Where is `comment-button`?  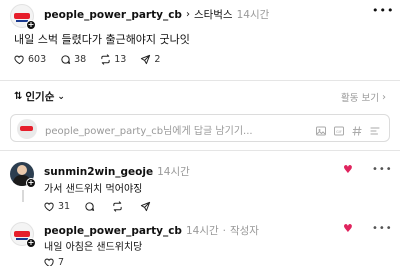
comment-button is located at coordinates (91, 206).